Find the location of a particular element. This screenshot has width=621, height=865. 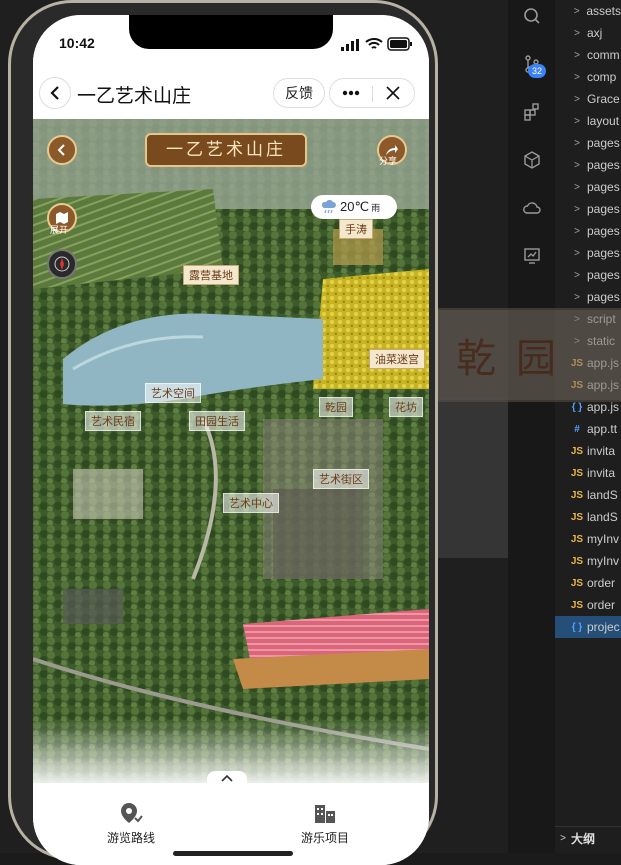

explorer-folder: > Grace is located at coordinates (588, 99).